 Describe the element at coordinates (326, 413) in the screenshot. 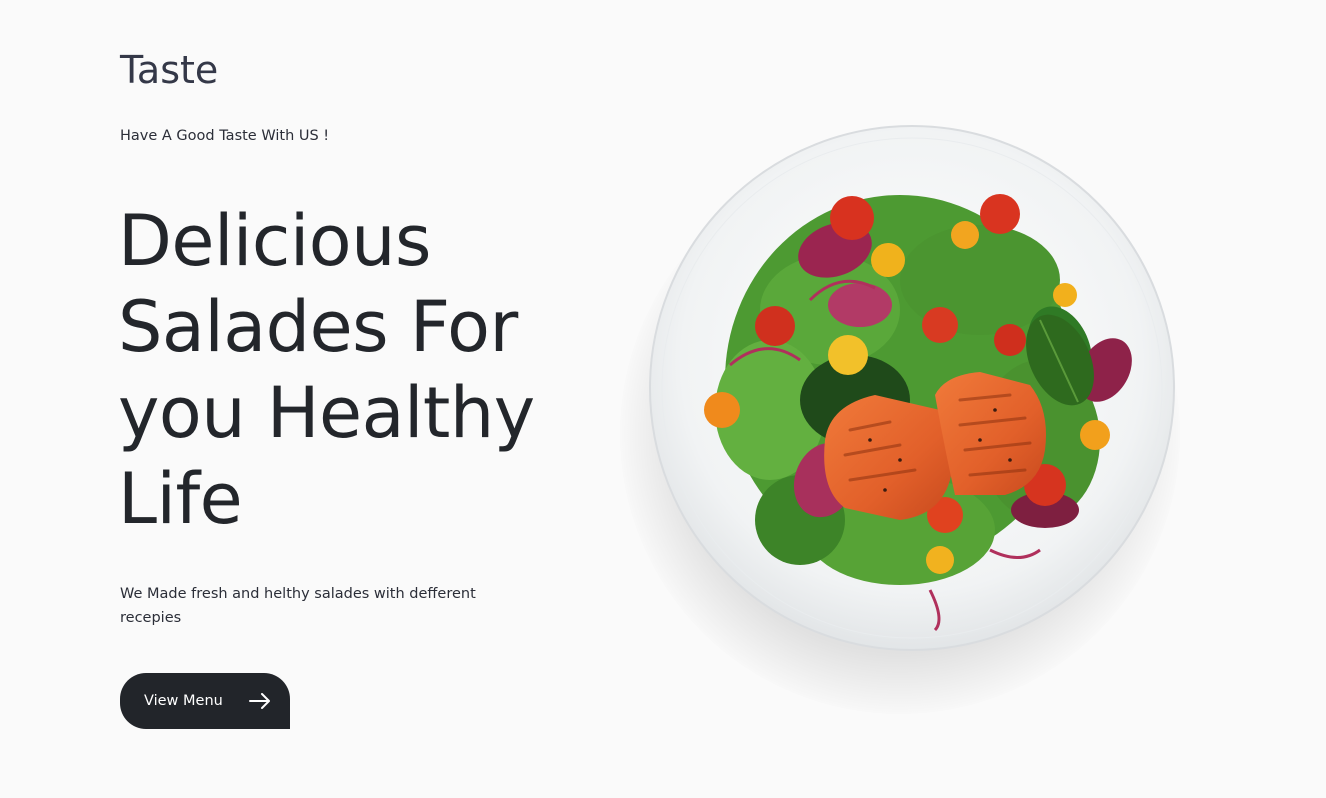

I see `headline-line-3: you Healthy` at that location.